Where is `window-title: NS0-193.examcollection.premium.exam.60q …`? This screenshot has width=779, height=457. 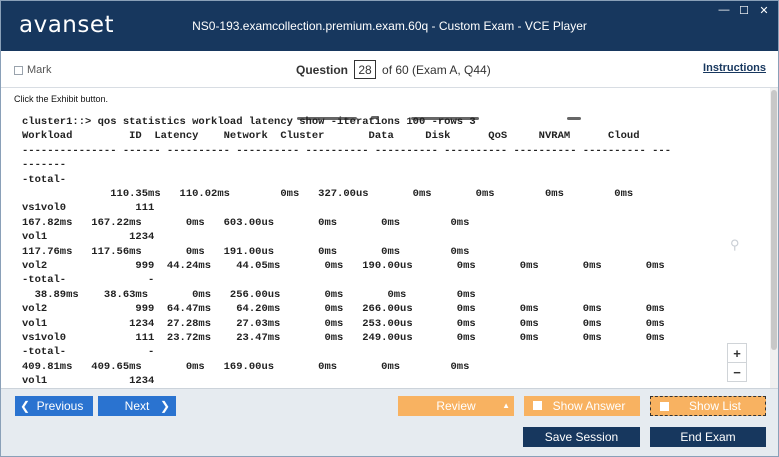
window-title: NS0-193.examcollection.premium.exam.60q … is located at coordinates (389, 26).